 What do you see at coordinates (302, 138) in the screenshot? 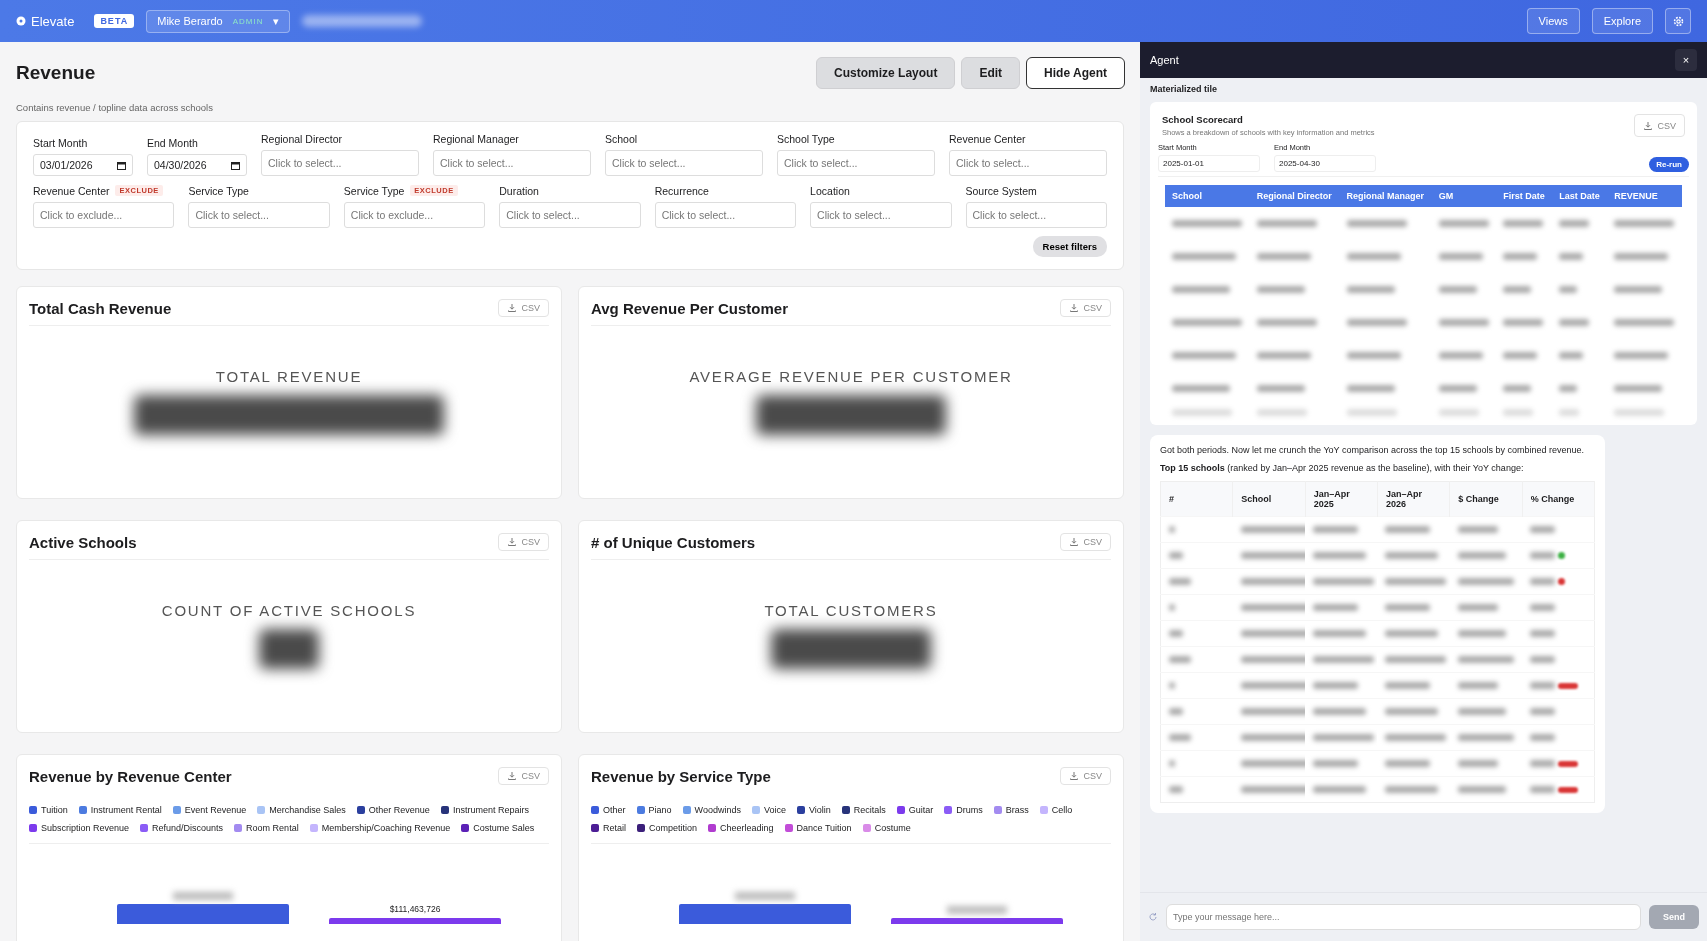
I see `field-label: Regional Director` at bounding box center [302, 138].